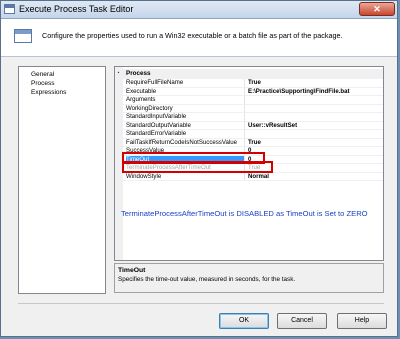  I want to click on close-icon: ✕, so click(377, 9).